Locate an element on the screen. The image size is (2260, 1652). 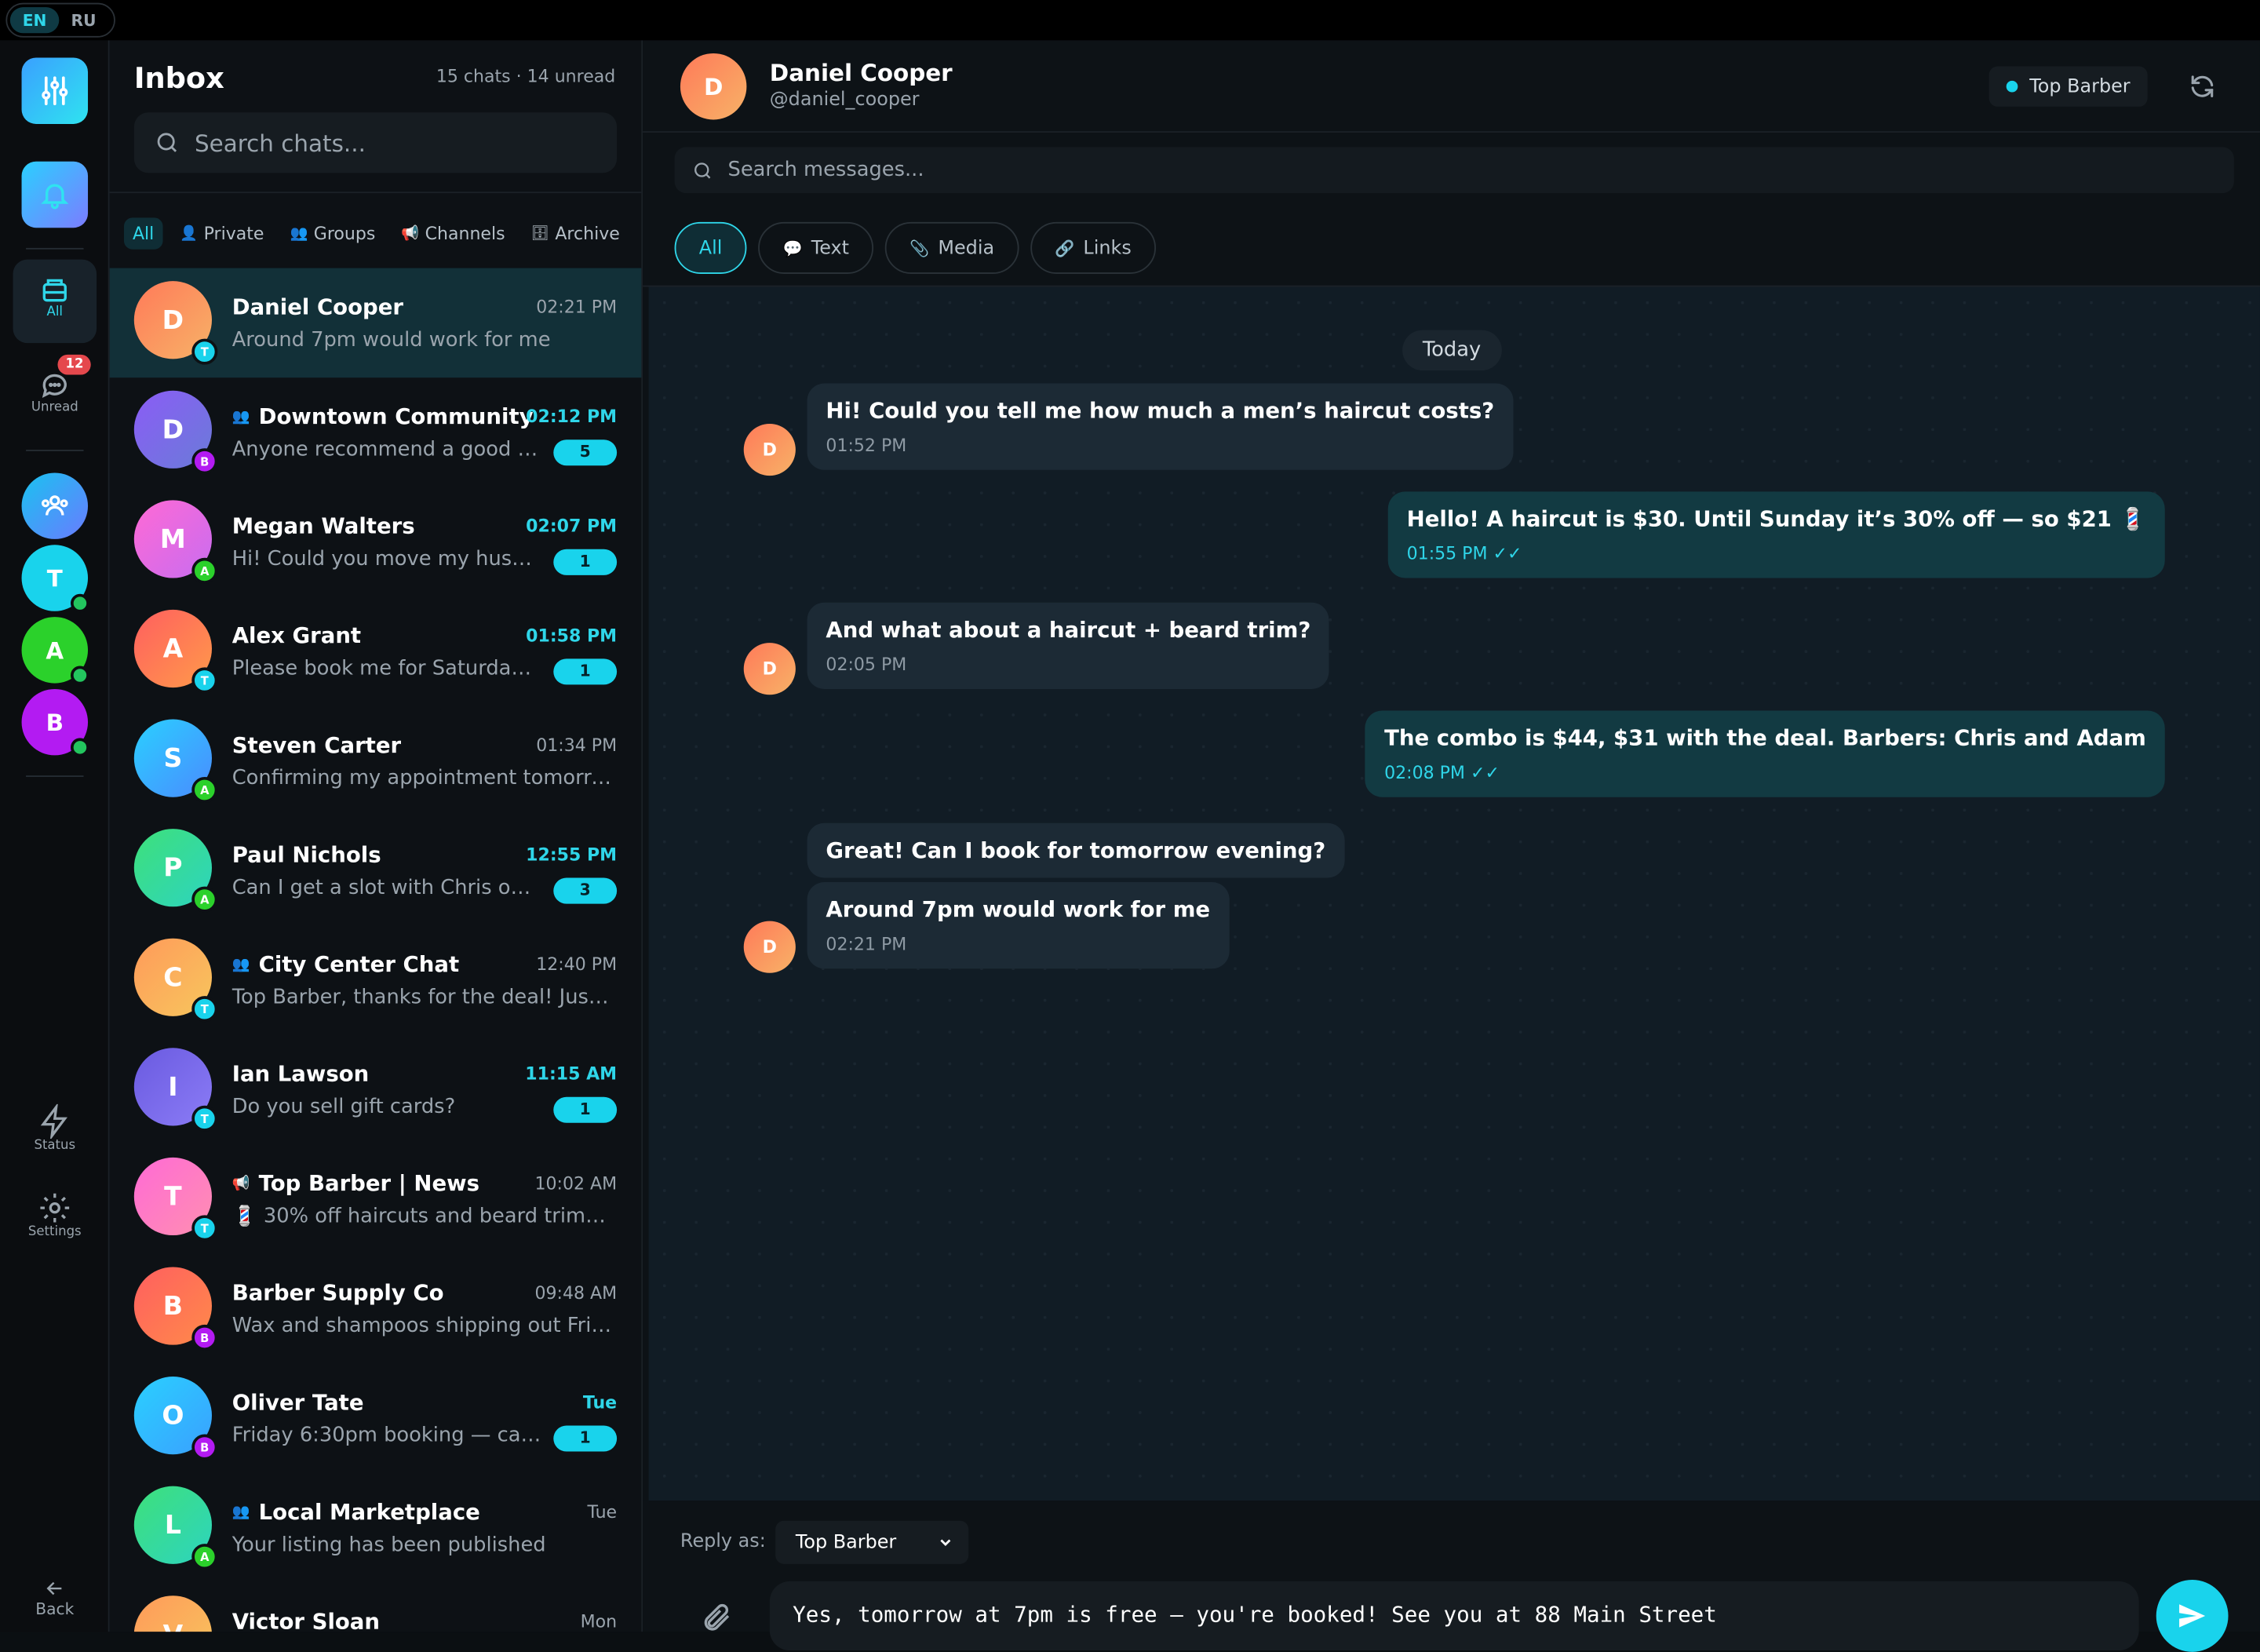
filter-tab-all: All is located at coordinates (143, 233).